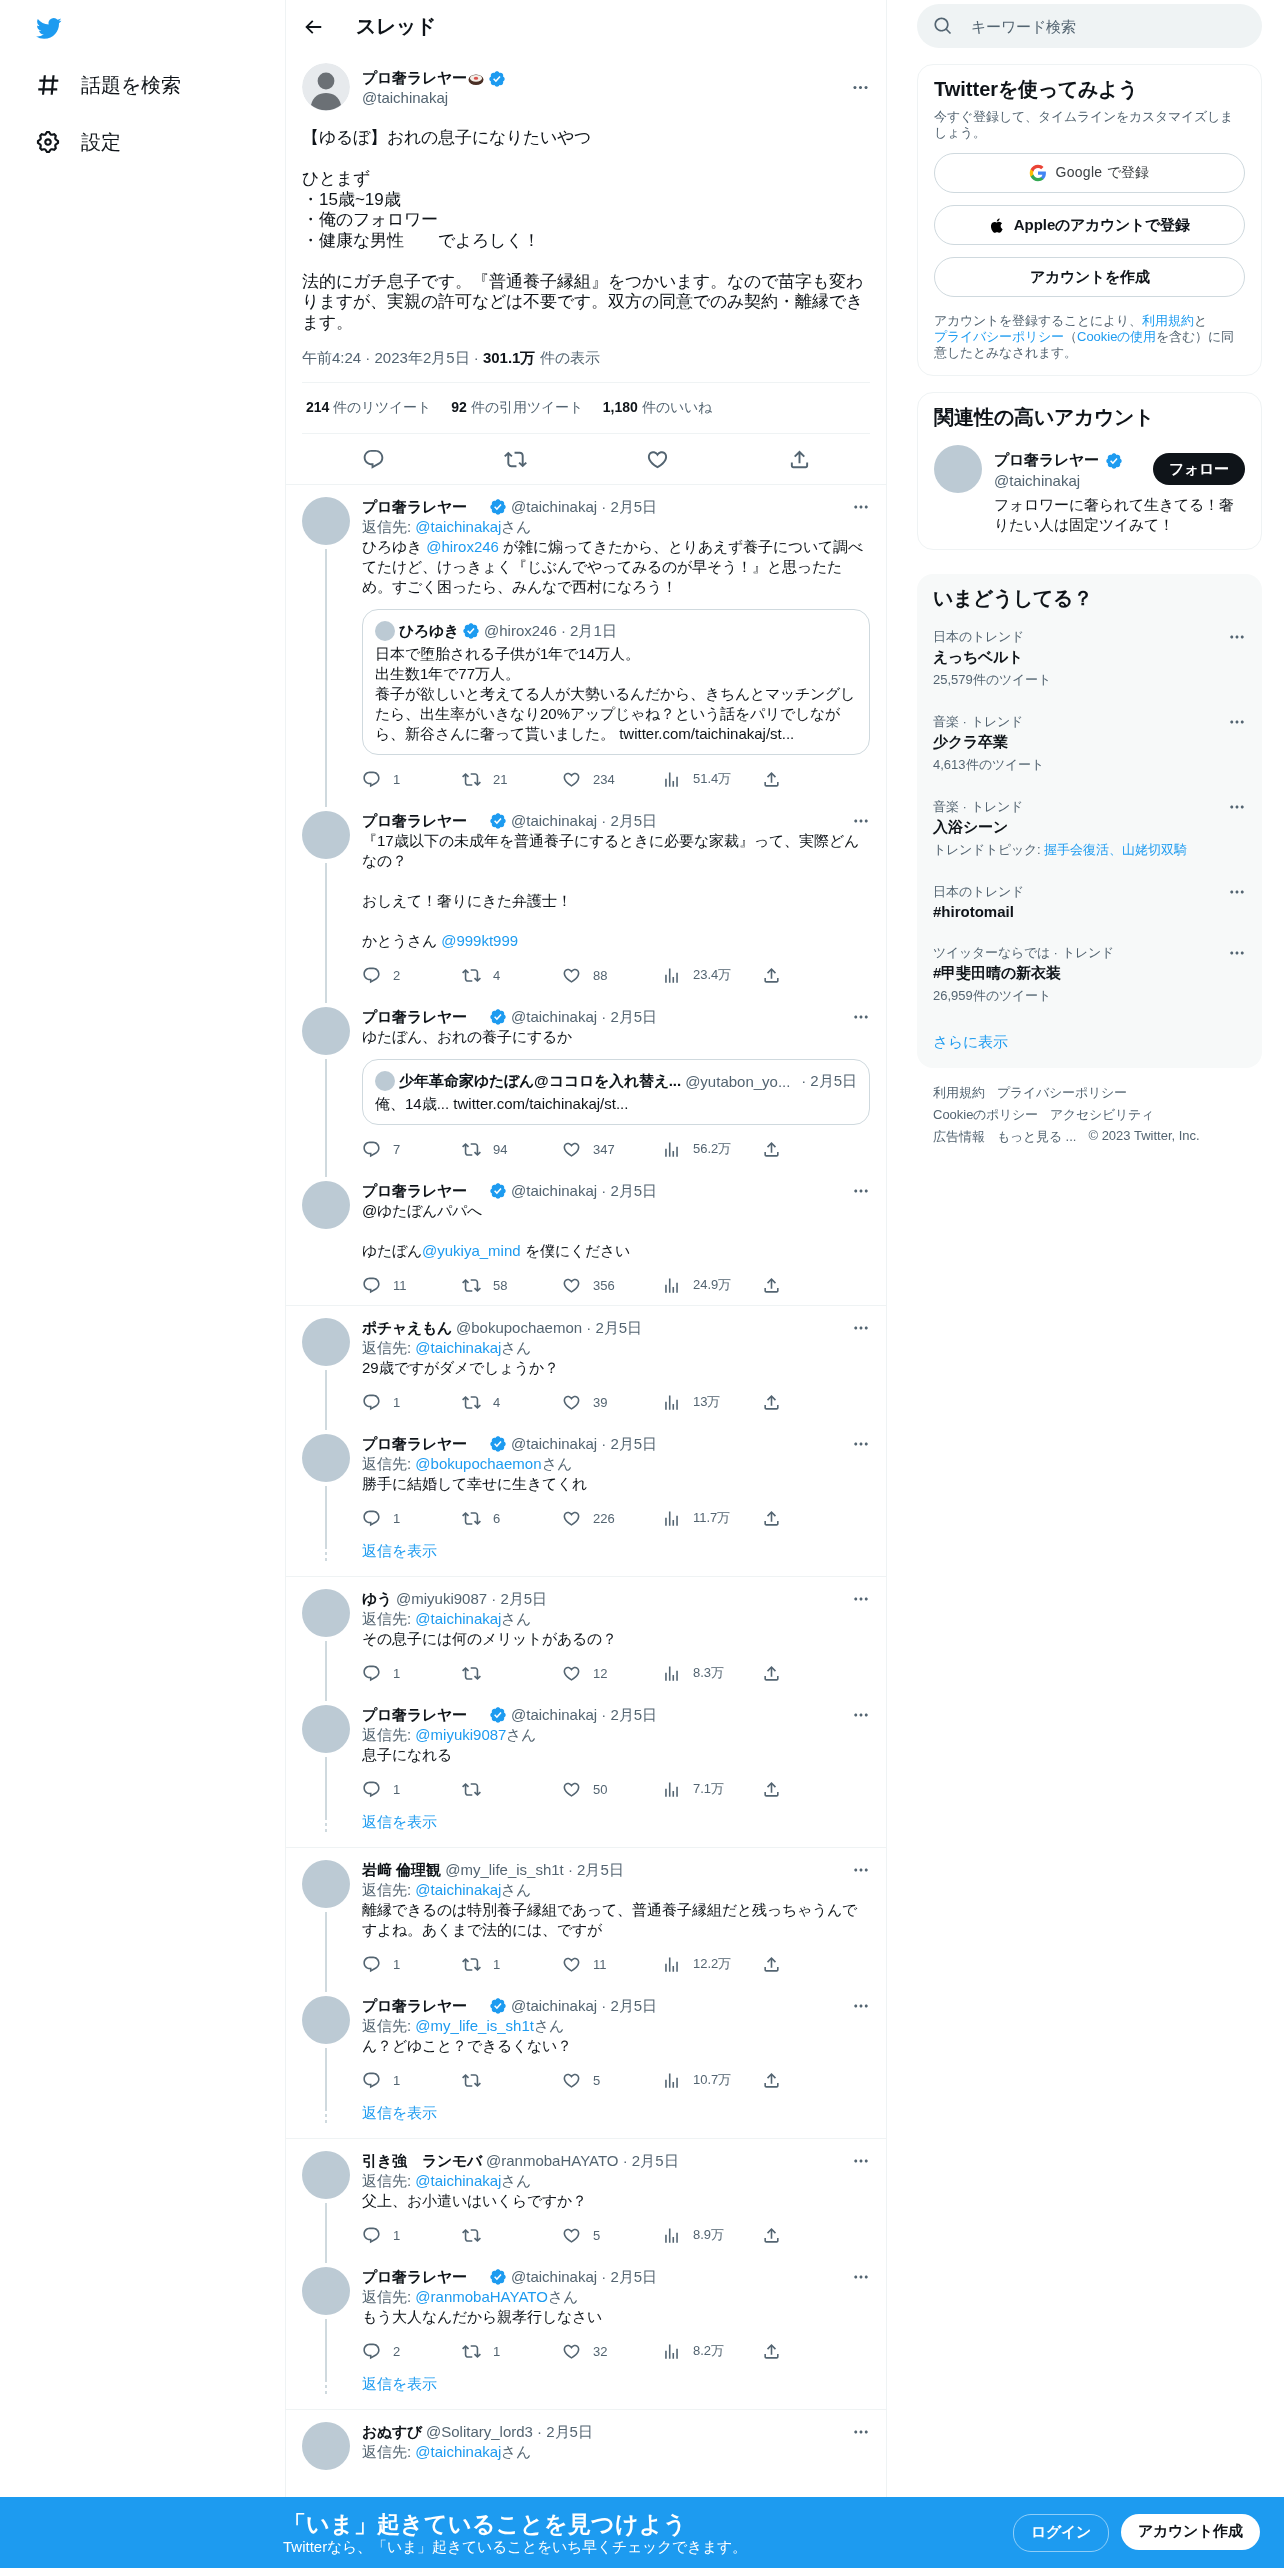 The image size is (1284, 2568). What do you see at coordinates (959, 1093) in the screenshot?
I see `footer-link: 利用規約` at bounding box center [959, 1093].